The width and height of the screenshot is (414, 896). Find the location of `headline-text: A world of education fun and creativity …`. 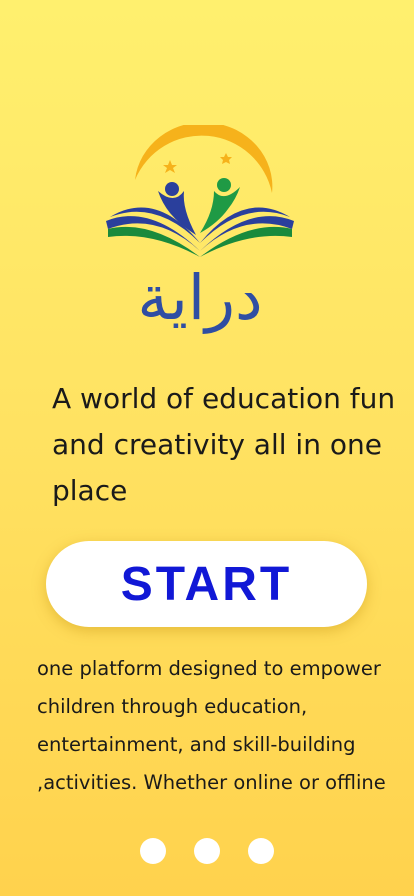

headline-text: A world of education fun and creativity … is located at coordinates (224, 444).